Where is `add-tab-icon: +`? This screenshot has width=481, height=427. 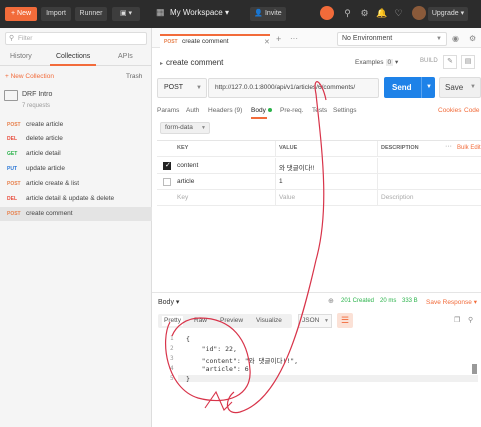
add-tab-icon: + is located at coordinates (278, 39).